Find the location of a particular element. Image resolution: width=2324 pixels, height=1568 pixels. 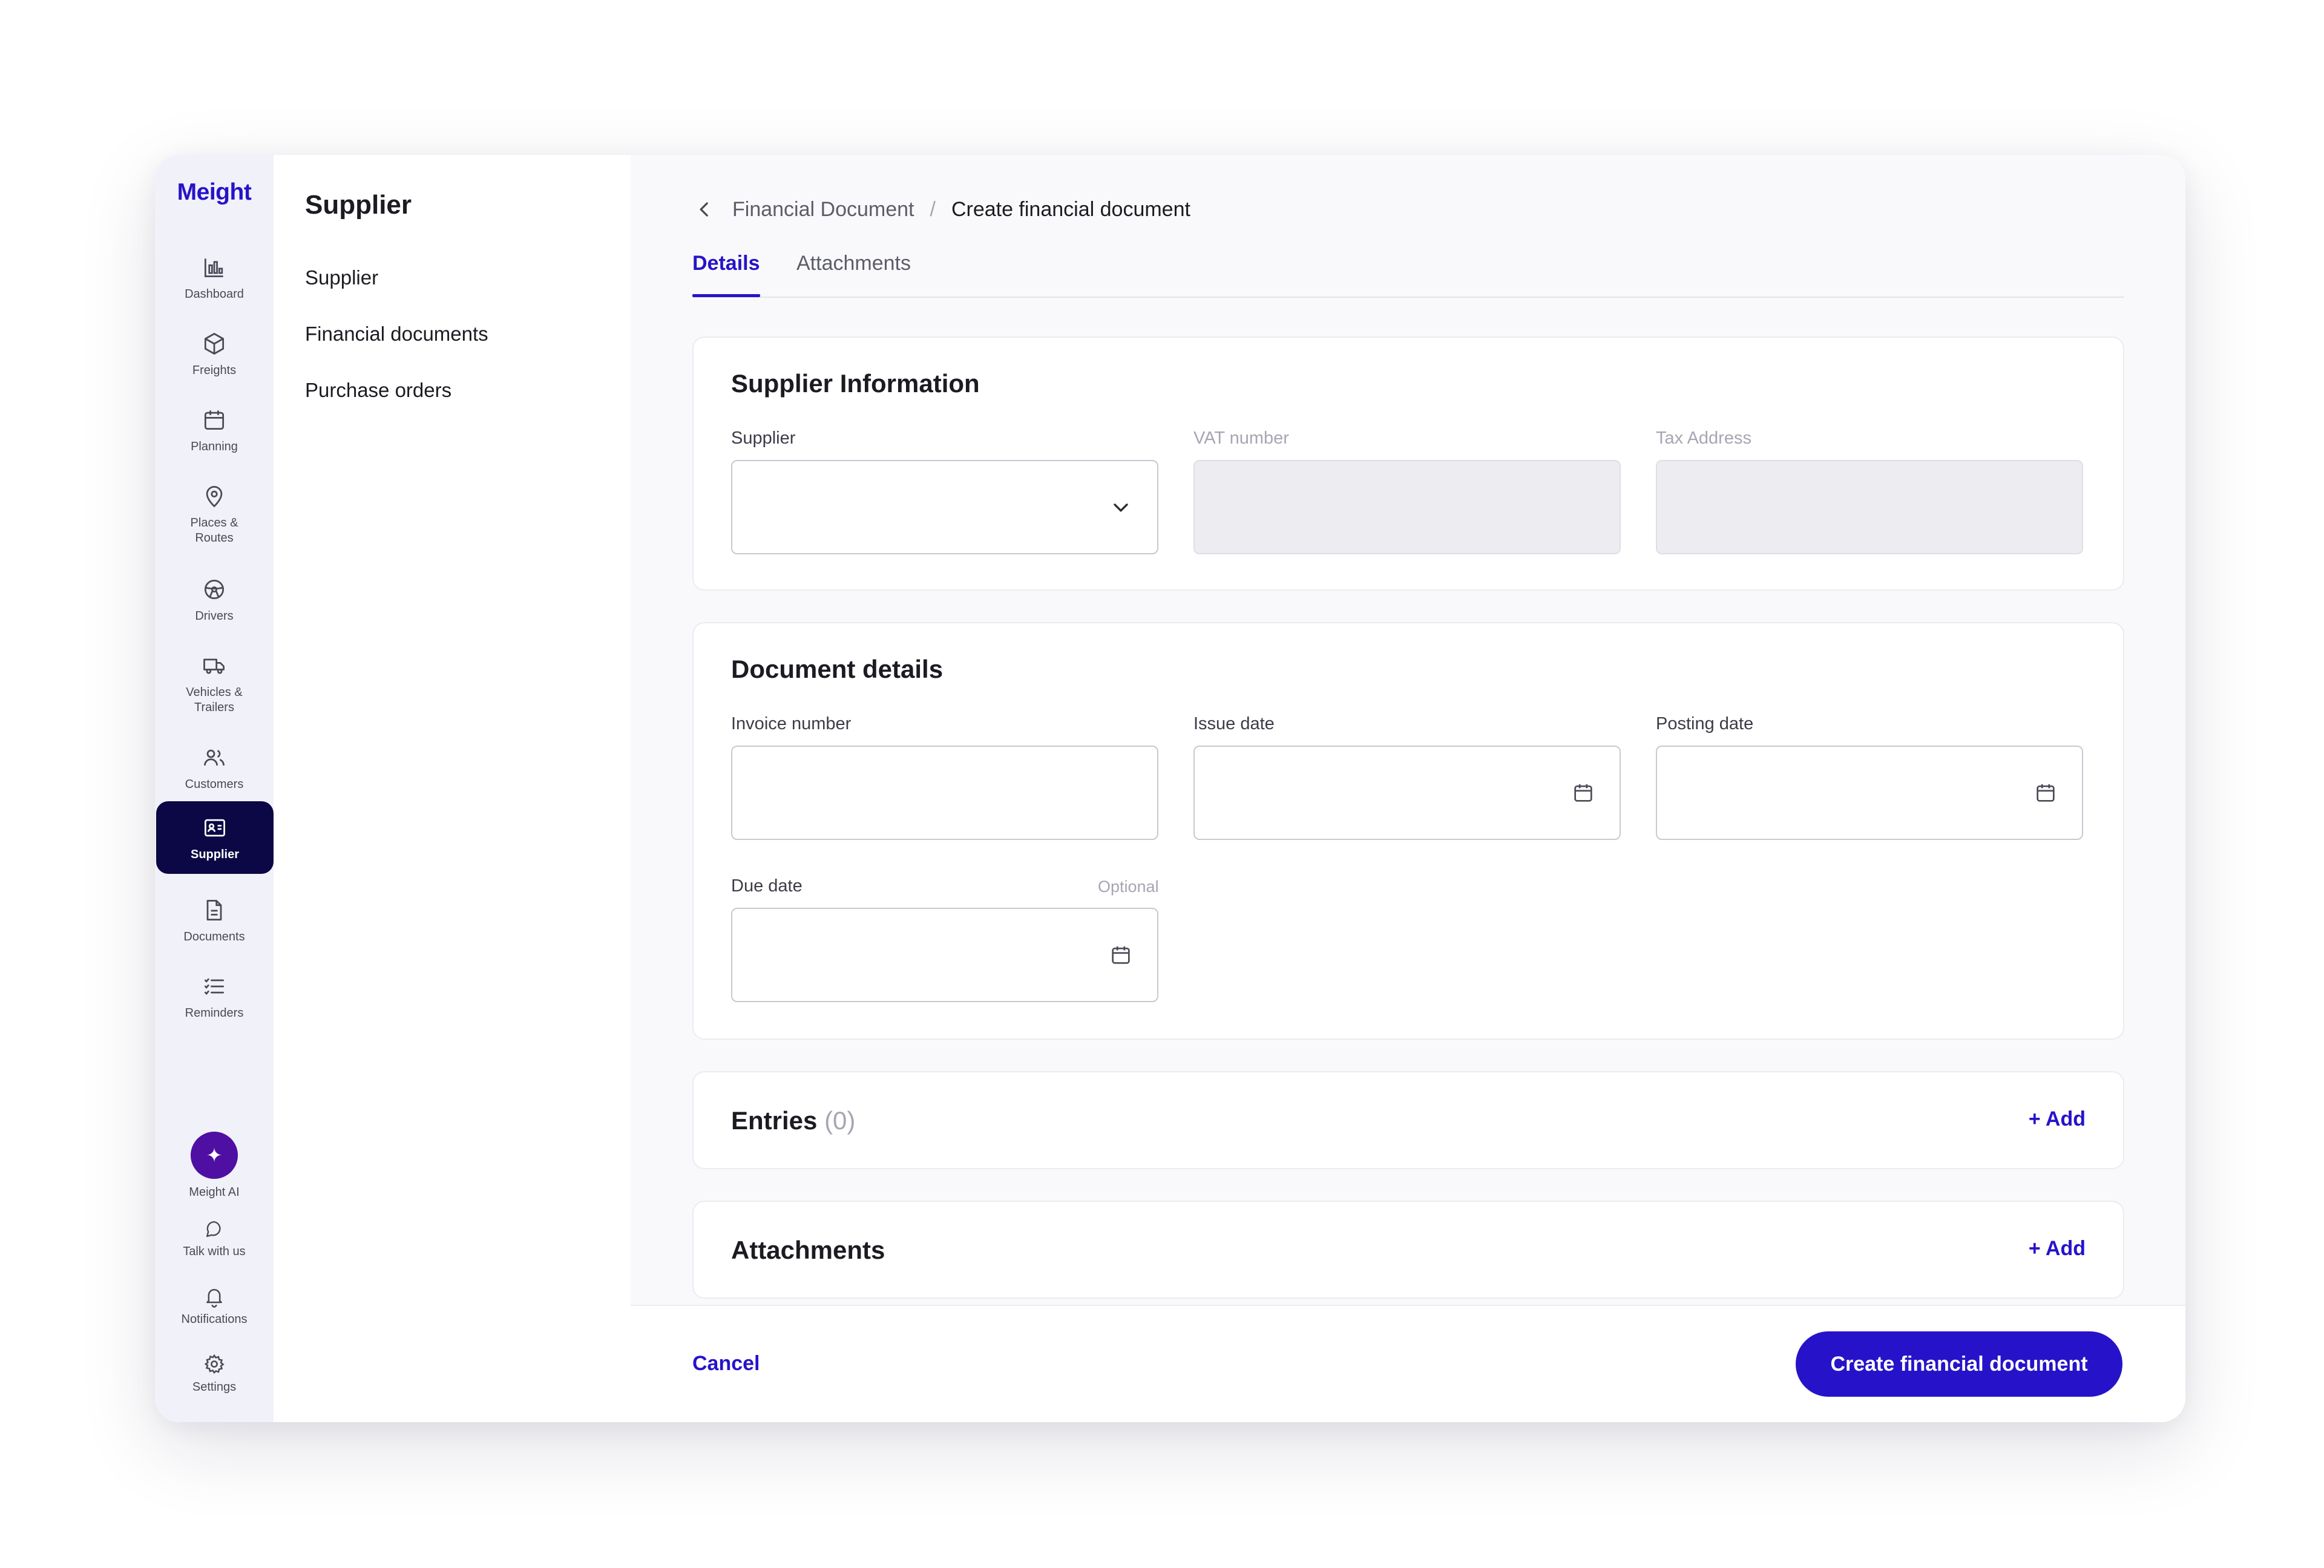

map-pin-icon is located at coordinates (214, 497).